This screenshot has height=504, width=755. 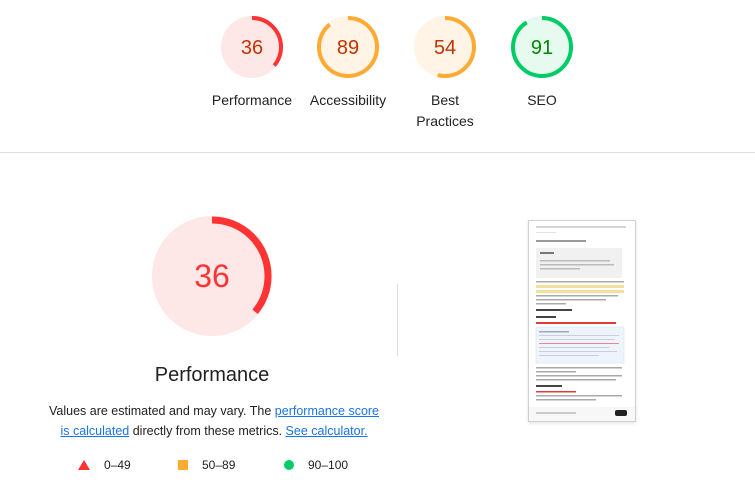 I want to click on legend-pass-label: 90–100, so click(x=328, y=465).